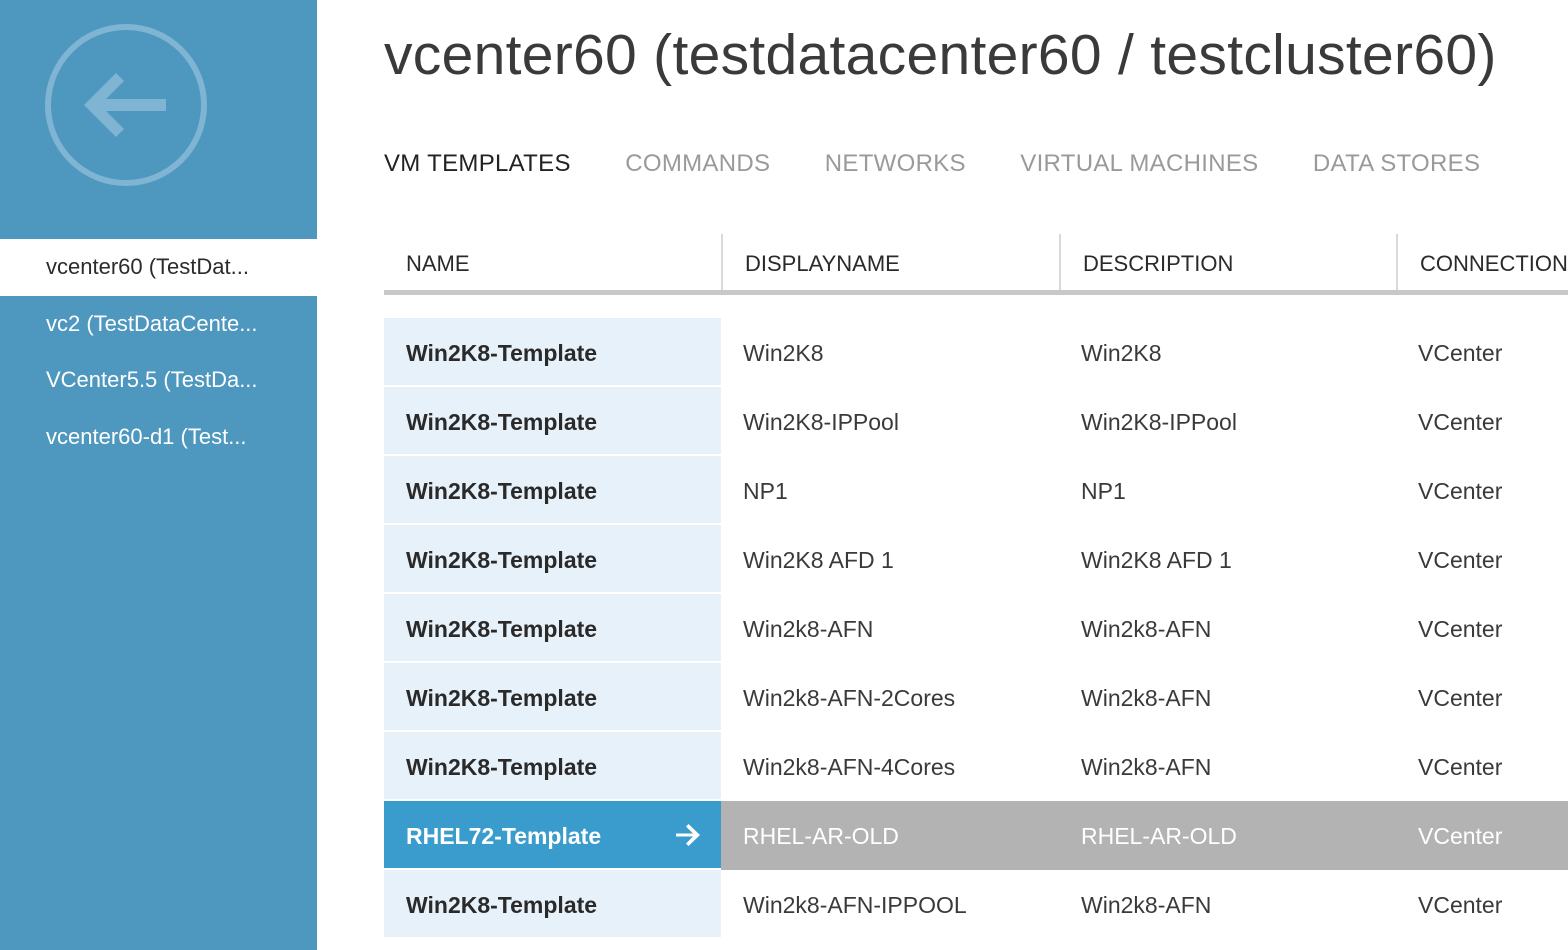  Describe the element at coordinates (890, 262) in the screenshot. I see `column-header-displayname: DISPLAYNAME` at that location.